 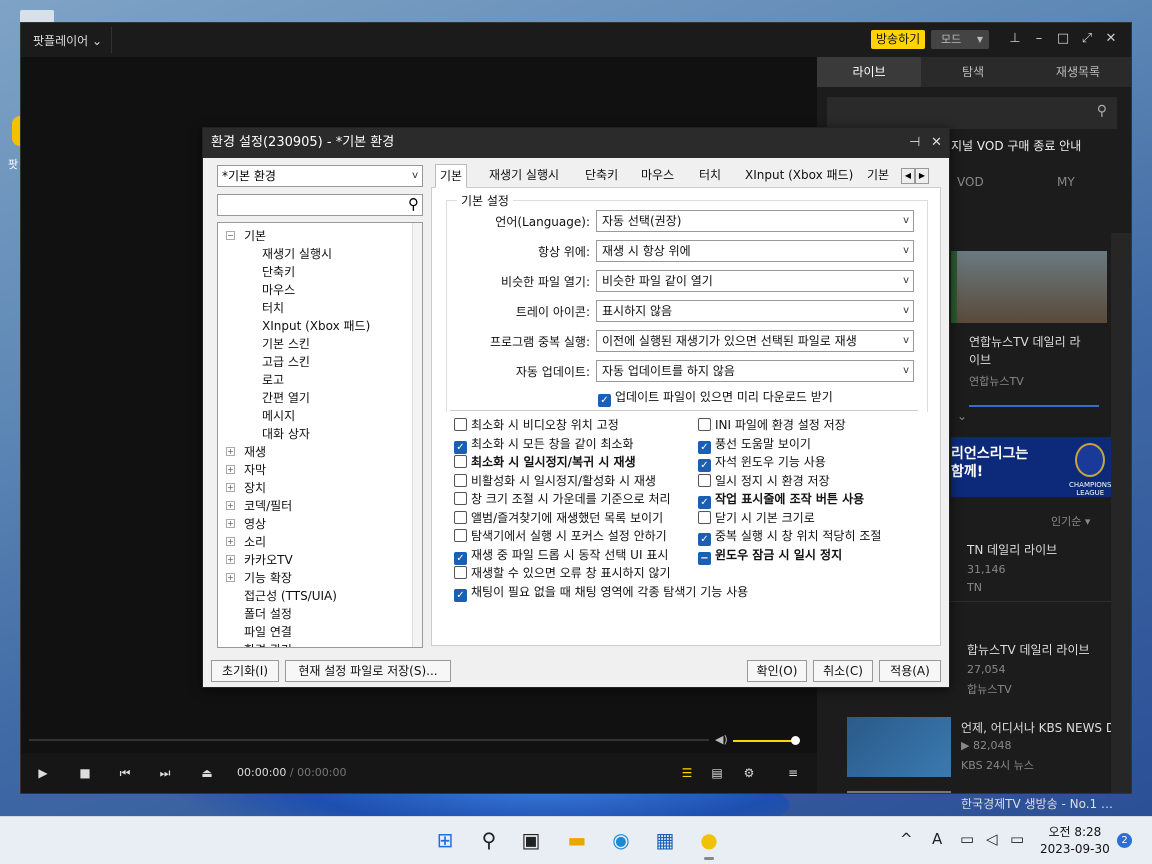 What do you see at coordinates (657, 176) in the screenshot?
I see `tab-mouse: 마우스` at bounding box center [657, 176].